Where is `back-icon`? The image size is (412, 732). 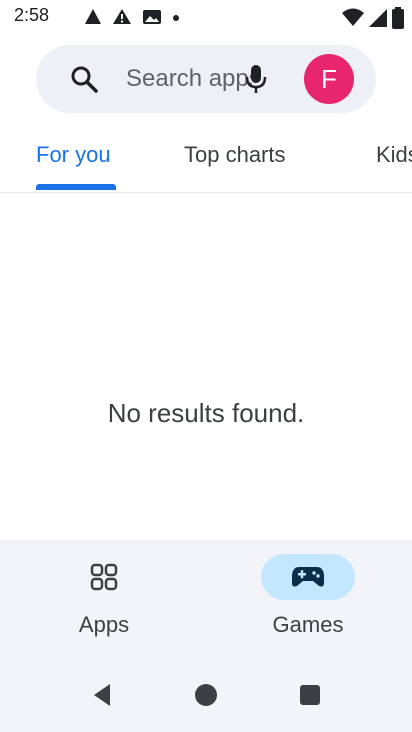
back-icon is located at coordinates (102, 695).